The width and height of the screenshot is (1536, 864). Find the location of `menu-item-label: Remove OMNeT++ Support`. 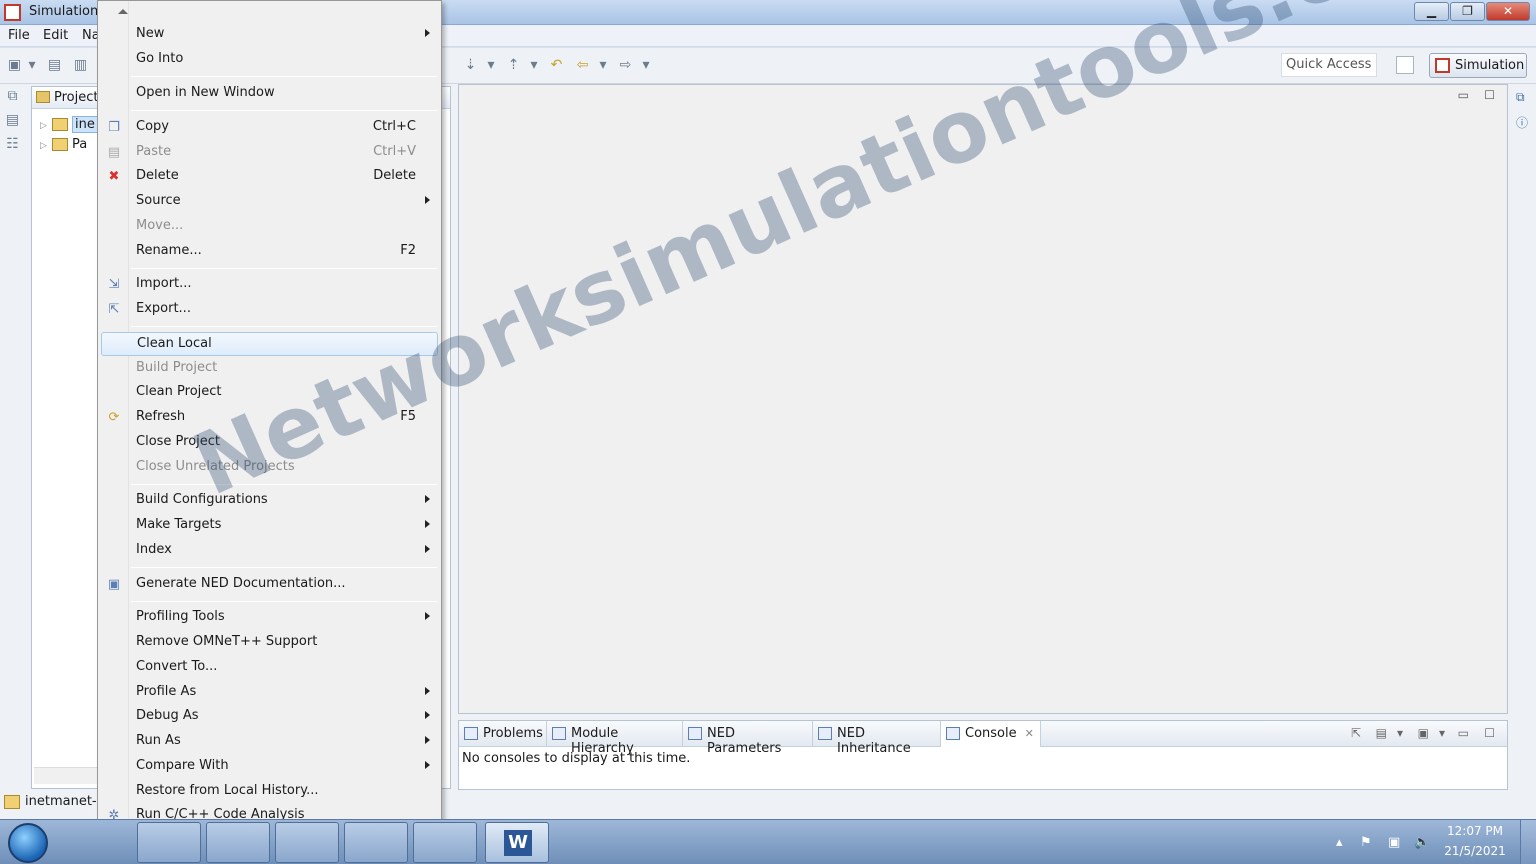

menu-item-label: Remove OMNeT++ Support is located at coordinates (227, 641).